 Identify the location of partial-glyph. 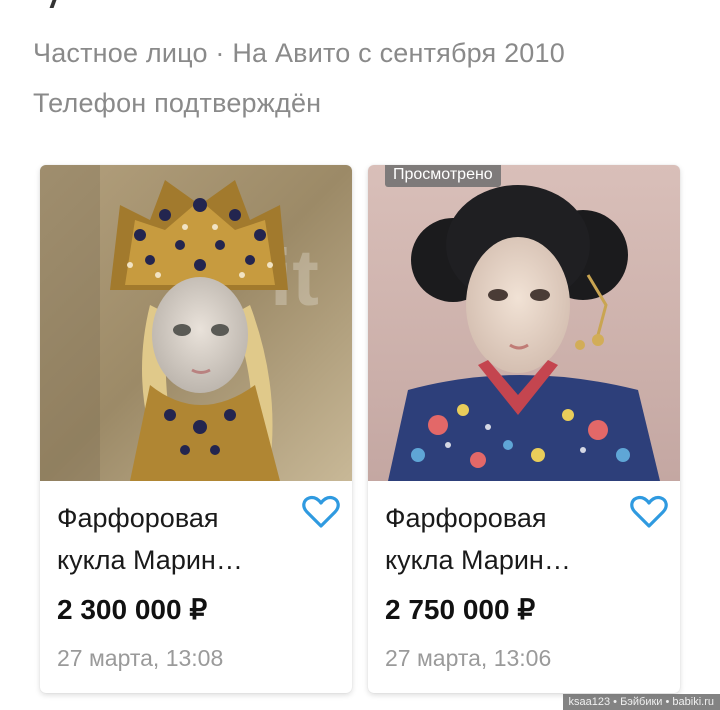
(53, 4).